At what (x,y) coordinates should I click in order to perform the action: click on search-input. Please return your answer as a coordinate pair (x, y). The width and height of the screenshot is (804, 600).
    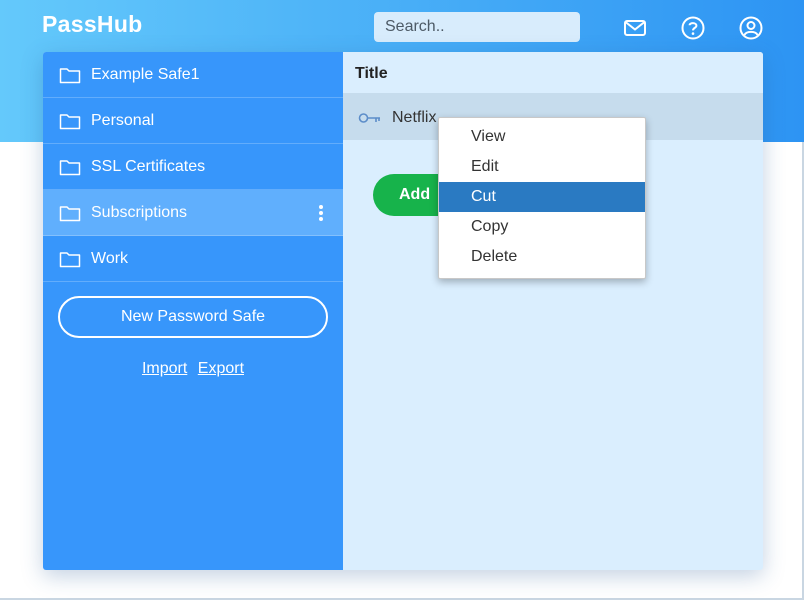
    Looking at the image, I should click on (477, 27).